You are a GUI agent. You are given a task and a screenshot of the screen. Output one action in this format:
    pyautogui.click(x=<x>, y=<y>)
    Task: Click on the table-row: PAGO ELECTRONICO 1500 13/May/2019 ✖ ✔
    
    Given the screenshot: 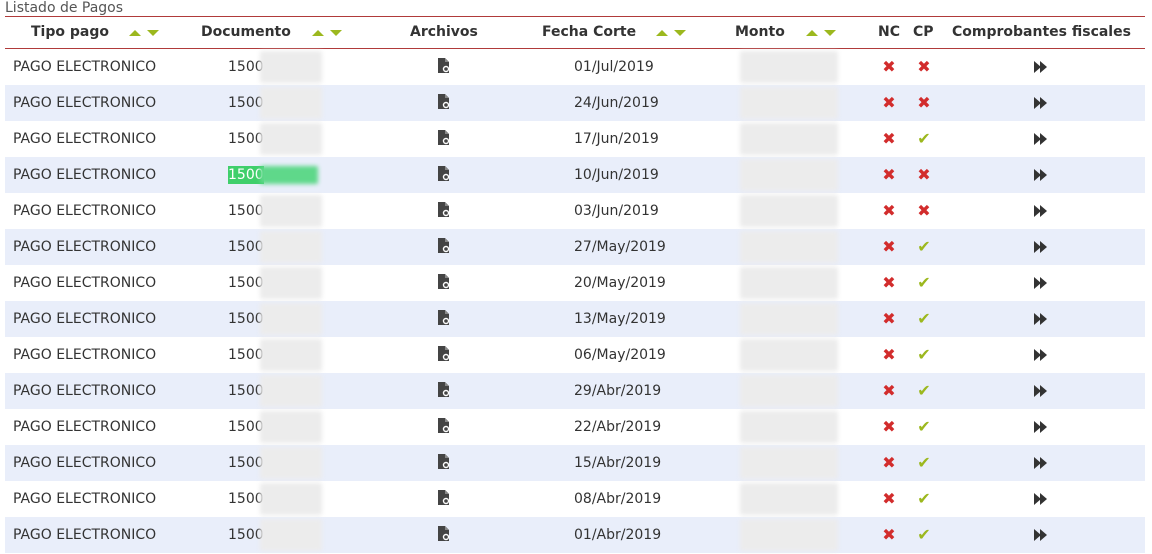 What is the action you would take?
    pyautogui.click(x=575, y=319)
    